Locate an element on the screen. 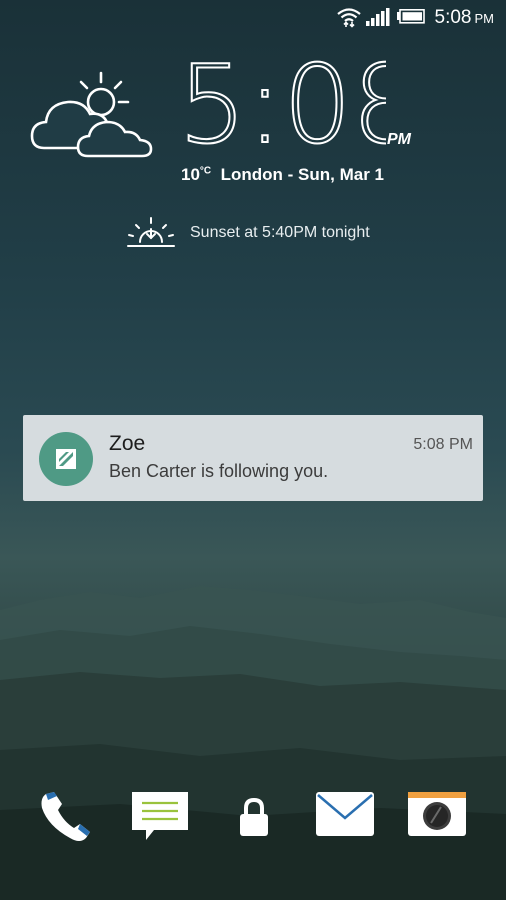 The image size is (506, 900). status-time-ampm: PM is located at coordinates (484, 18).